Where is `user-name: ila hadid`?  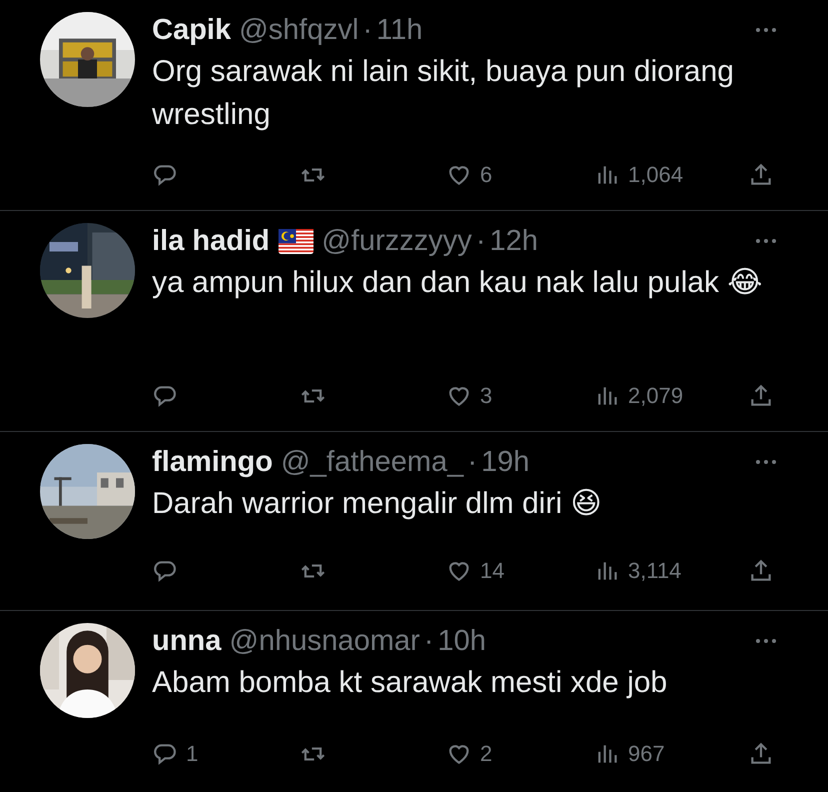 user-name: ila hadid is located at coordinates (211, 241).